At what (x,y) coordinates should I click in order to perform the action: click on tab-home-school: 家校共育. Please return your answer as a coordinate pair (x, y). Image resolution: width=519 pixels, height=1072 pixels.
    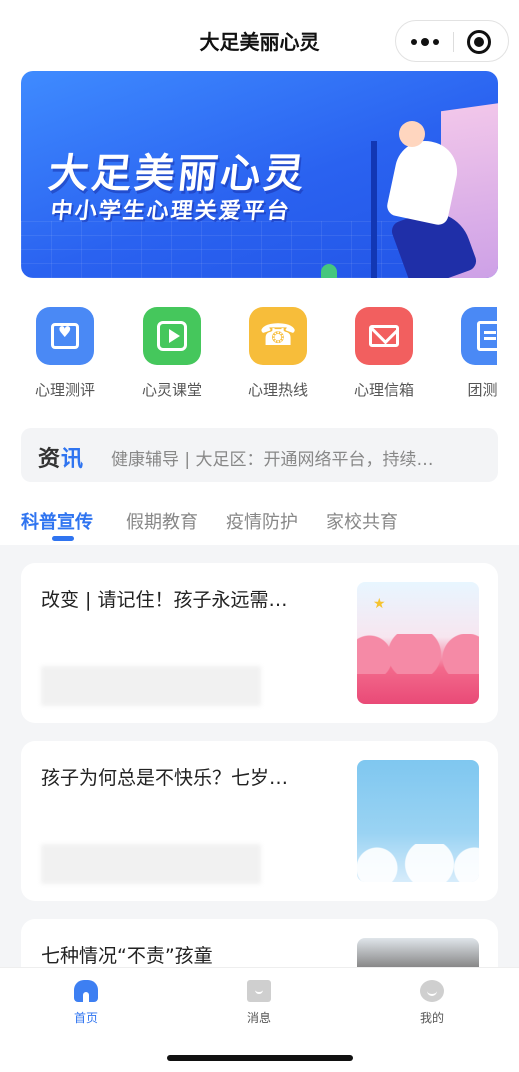
    Looking at the image, I should click on (362, 521).